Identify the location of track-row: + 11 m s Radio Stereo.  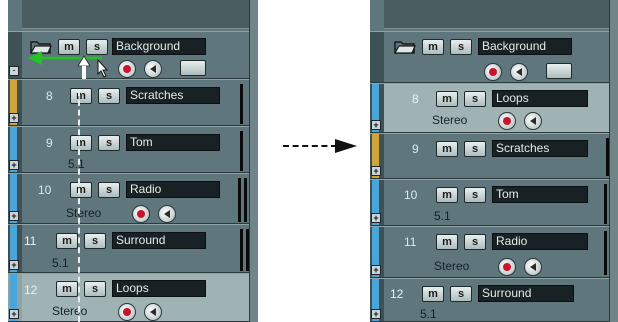
(494, 252).